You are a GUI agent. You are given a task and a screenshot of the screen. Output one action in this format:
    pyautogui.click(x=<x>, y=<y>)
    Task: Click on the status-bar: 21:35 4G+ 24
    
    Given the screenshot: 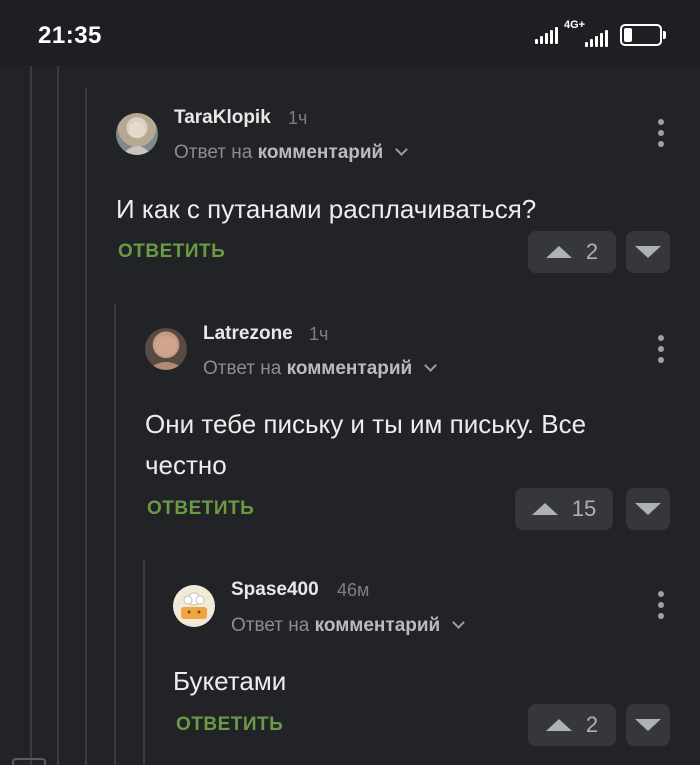 What is the action you would take?
    pyautogui.click(x=350, y=33)
    